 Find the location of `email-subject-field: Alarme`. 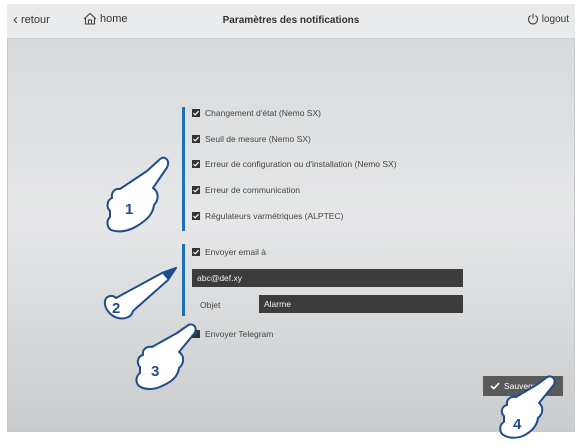

email-subject-field: Alarme is located at coordinates (361, 304).